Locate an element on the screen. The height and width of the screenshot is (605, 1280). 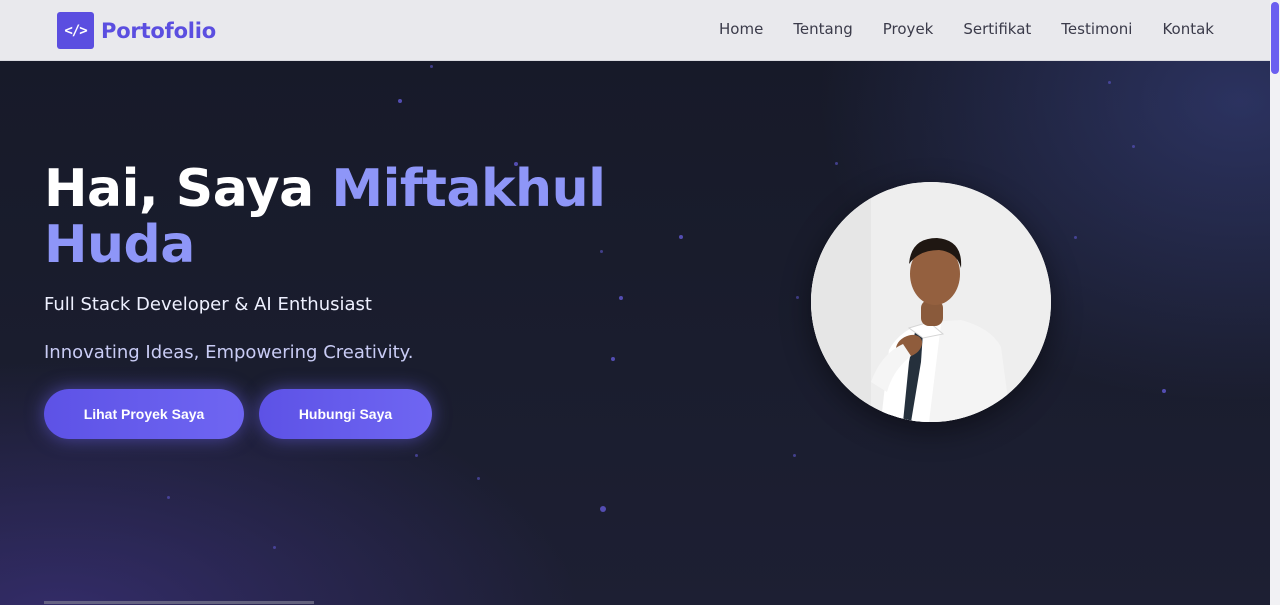
hero-tagline: Innovating Ideas, Empowering Creativity. is located at coordinates (229, 352).